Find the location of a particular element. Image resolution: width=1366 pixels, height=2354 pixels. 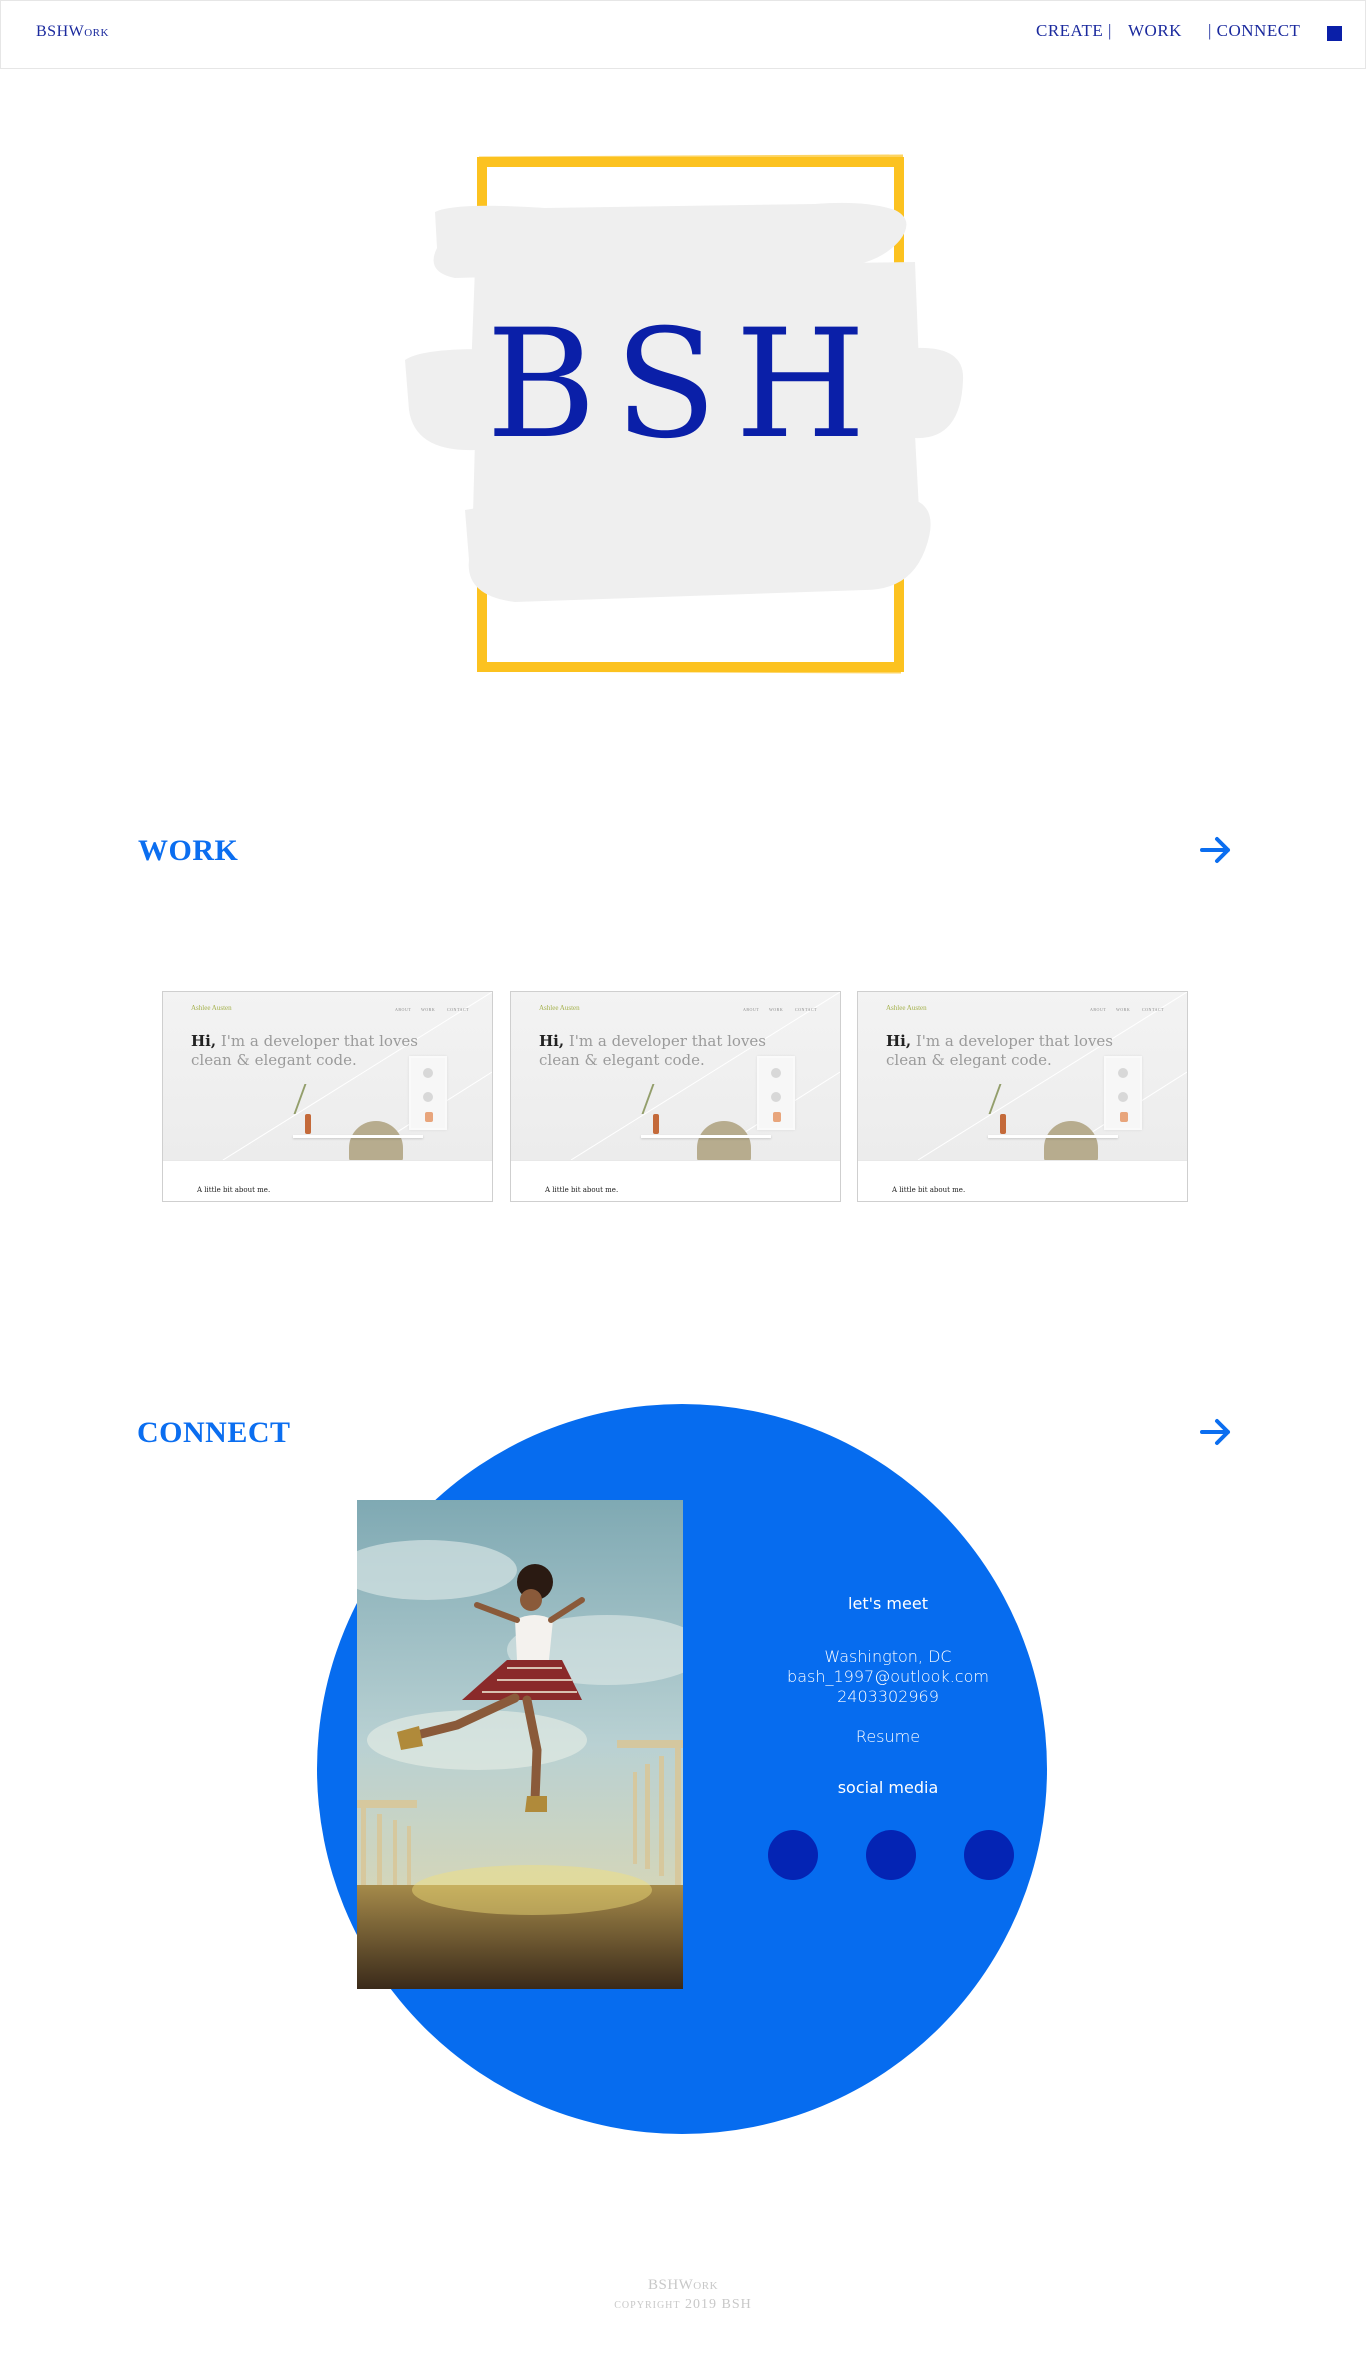

logo-text: BSH is located at coordinates (685, 385).